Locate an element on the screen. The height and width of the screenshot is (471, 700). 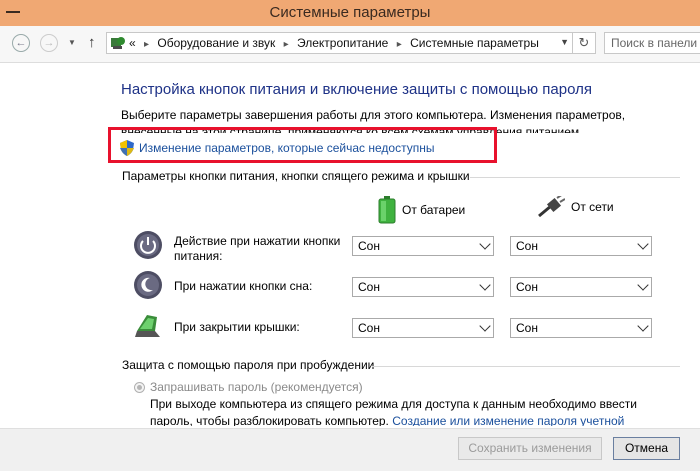
cancel-button: Отмена is located at coordinates (646, 448).